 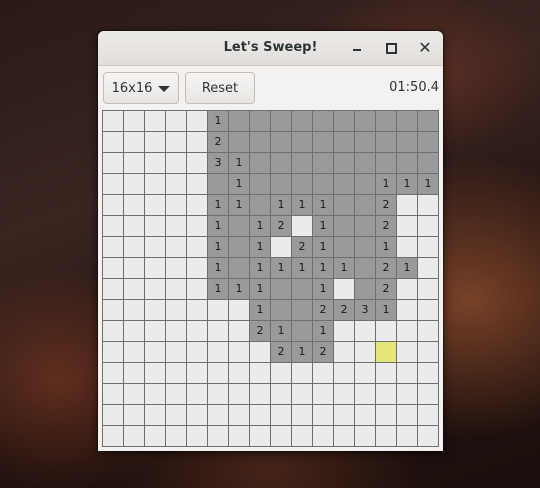 What do you see at coordinates (270, 48) in the screenshot?
I see `title-bar: Let's Sweep! ✕` at bounding box center [270, 48].